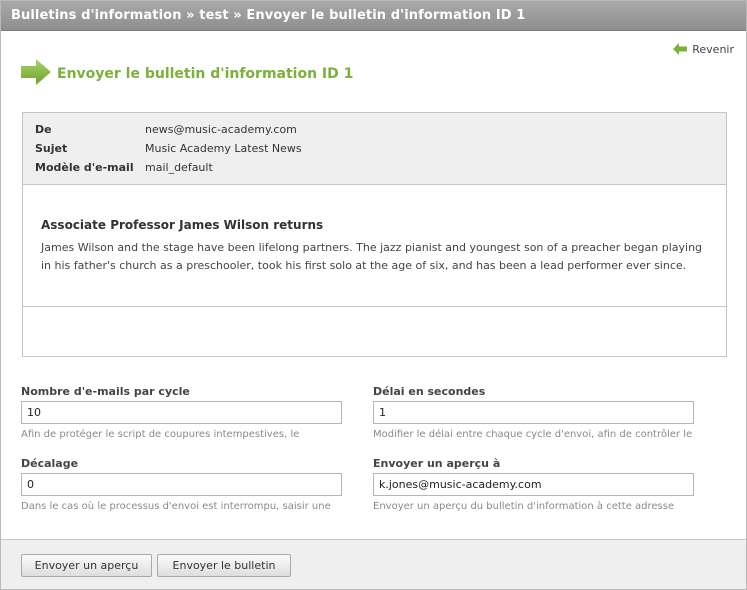 The image size is (747, 590). What do you see at coordinates (374, 151) in the screenshot?
I see `meta-row-subject: Sujet Music Academy Latest News` at bounding box center [374, 151].